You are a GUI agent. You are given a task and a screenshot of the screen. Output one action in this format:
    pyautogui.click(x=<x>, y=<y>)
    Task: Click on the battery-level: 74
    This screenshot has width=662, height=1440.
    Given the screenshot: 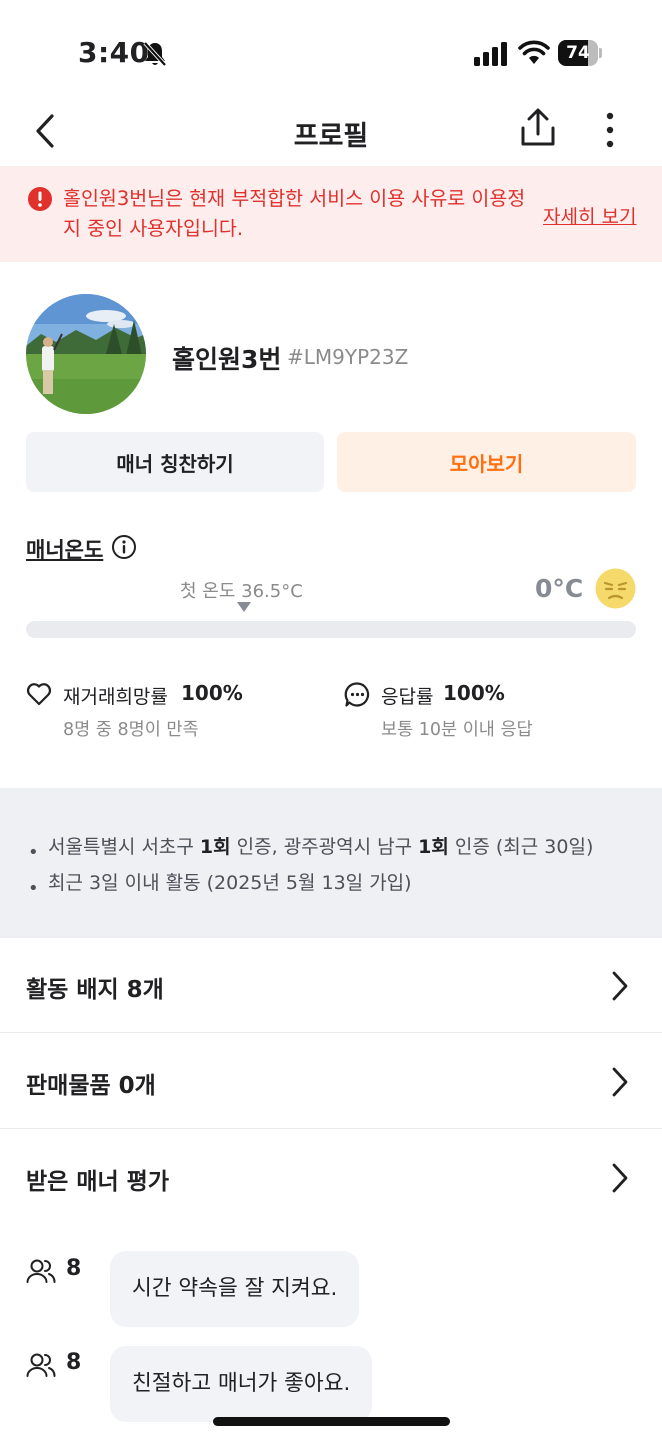 What is the action you would take?
    pyautogui.click(x=578, y=53)
    